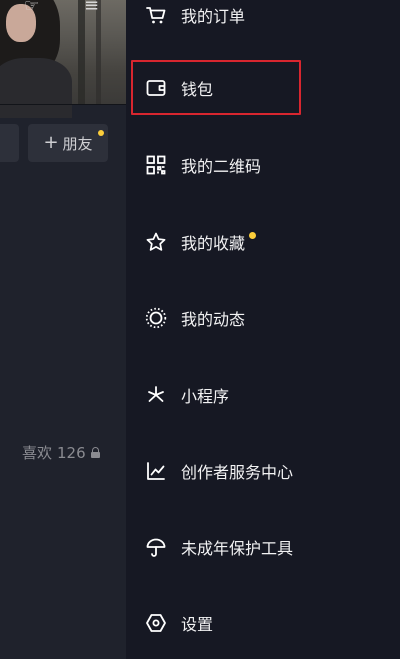  Describe the element at coordinates (205, 396) in the screenshot. I see `menu-item-label: 小程序` at that location.